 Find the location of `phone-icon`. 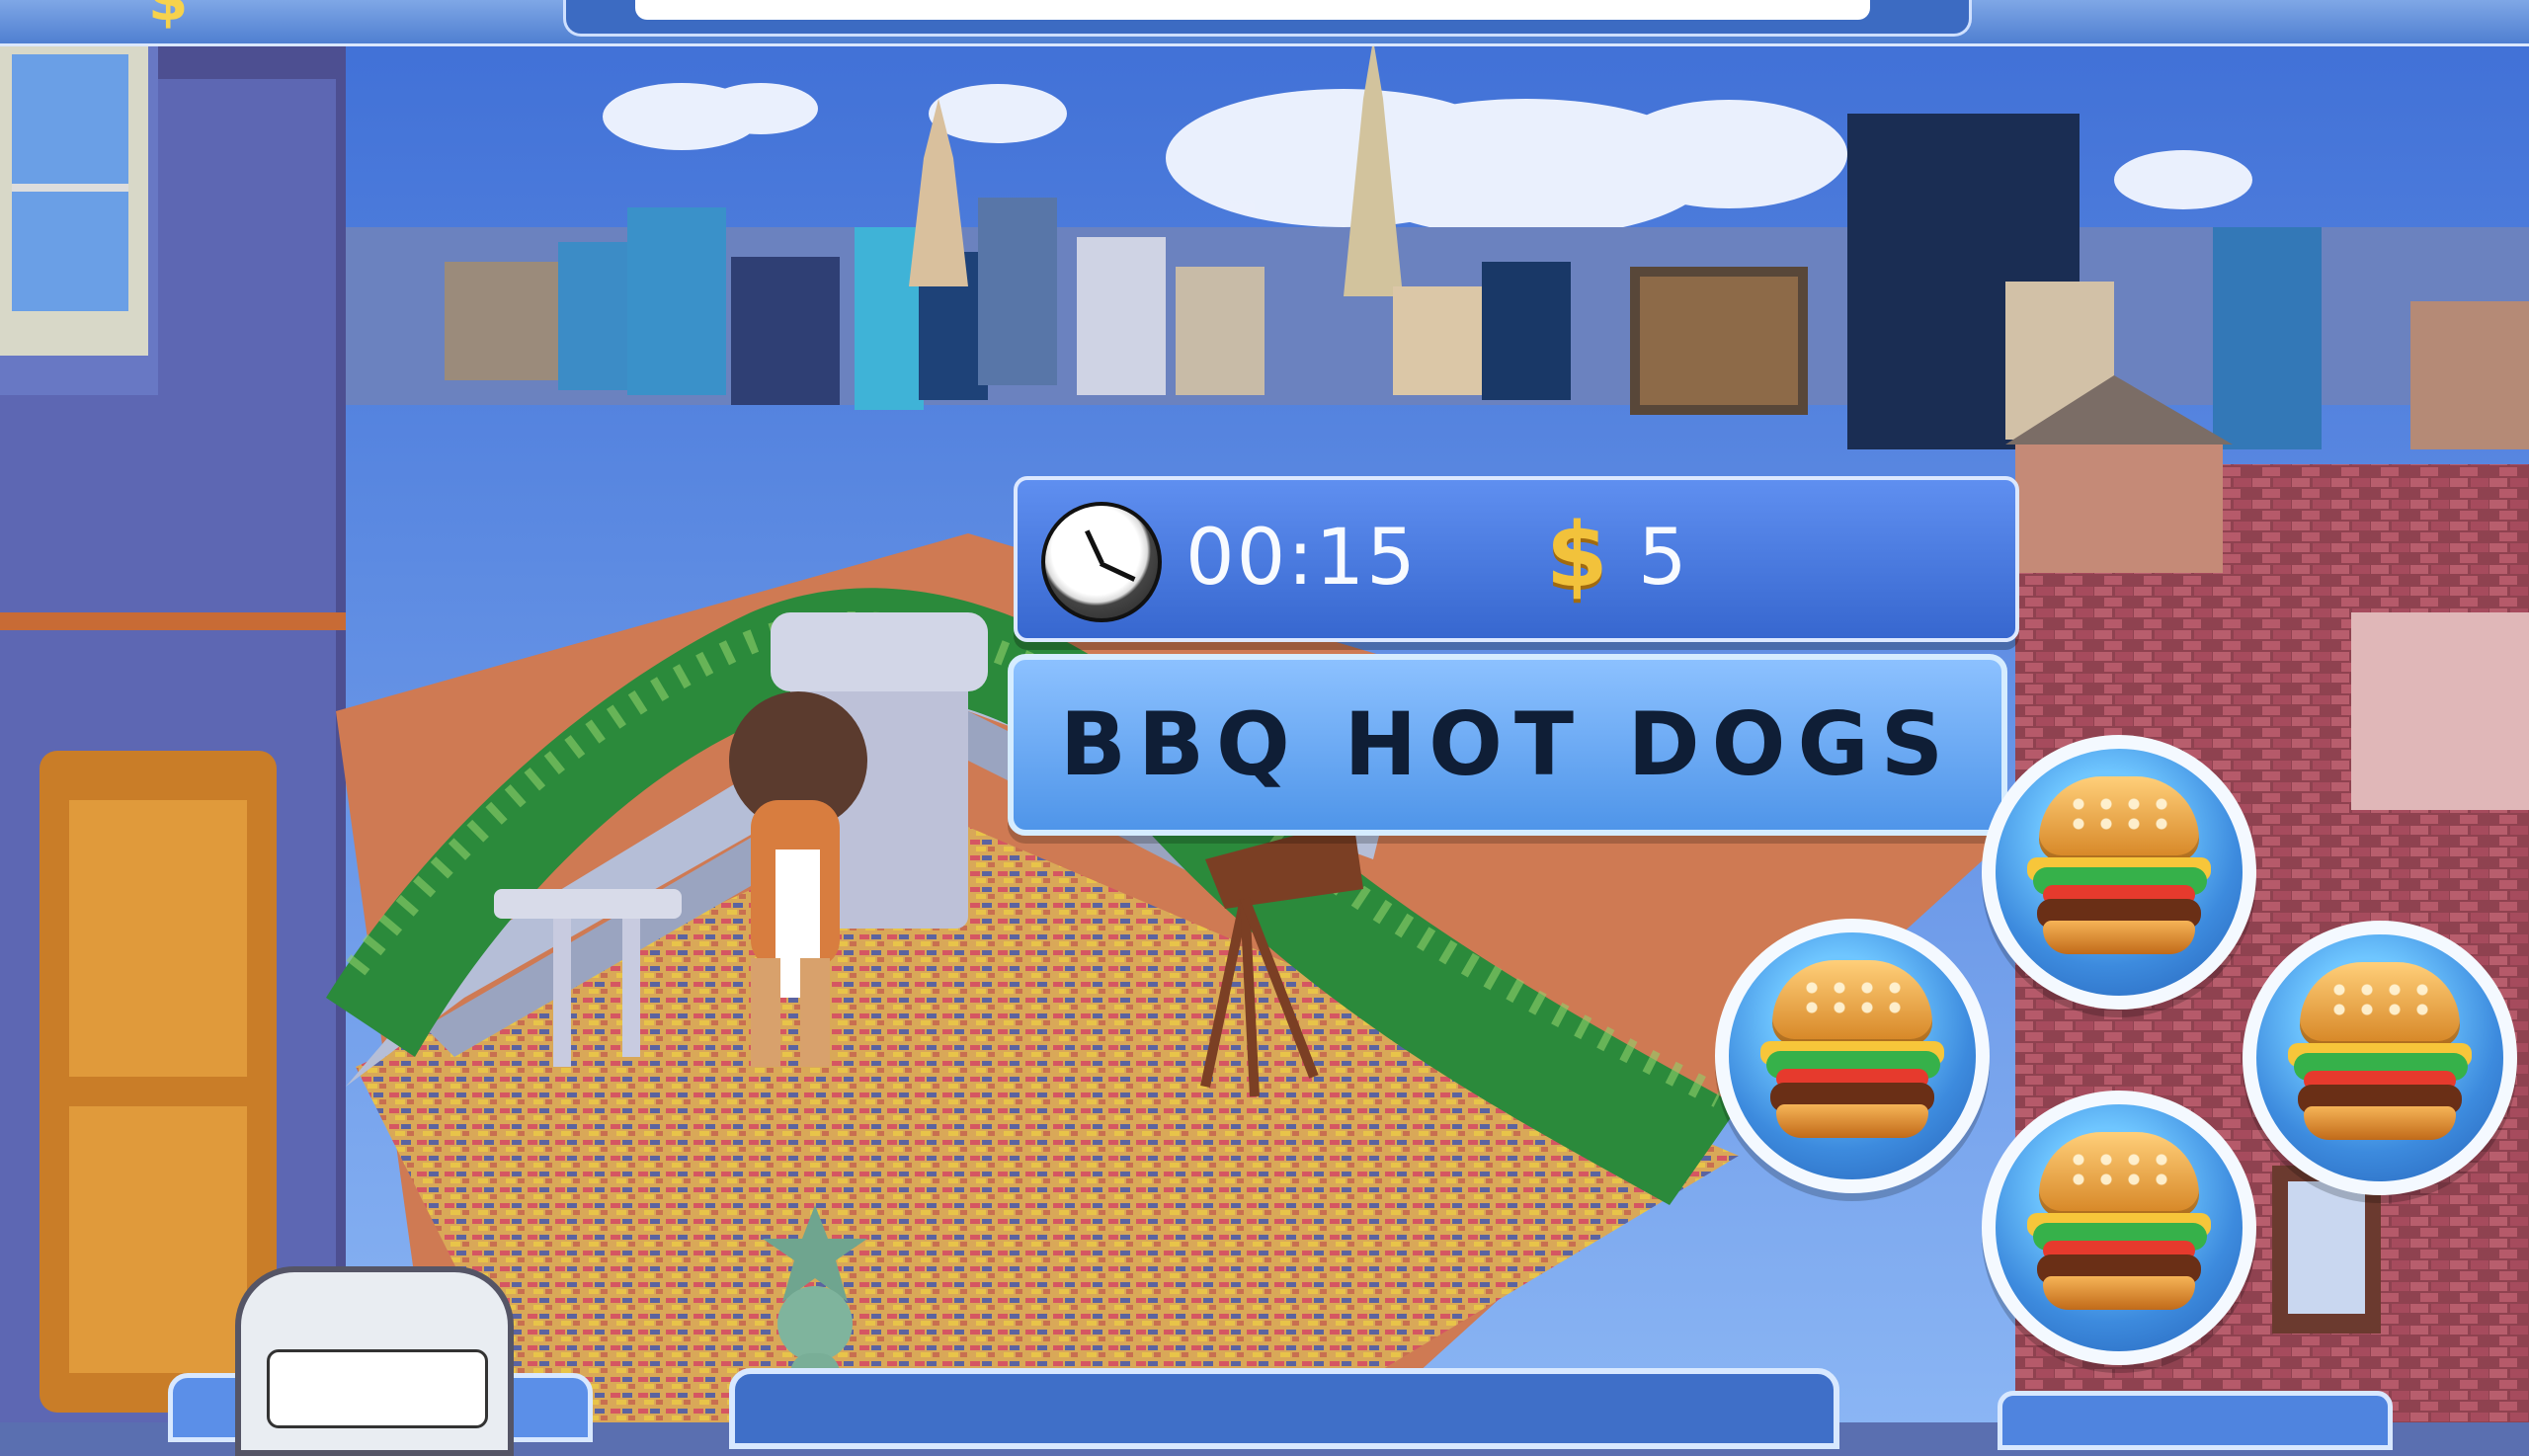

phone-icon is located at coordinates (374, 1361).